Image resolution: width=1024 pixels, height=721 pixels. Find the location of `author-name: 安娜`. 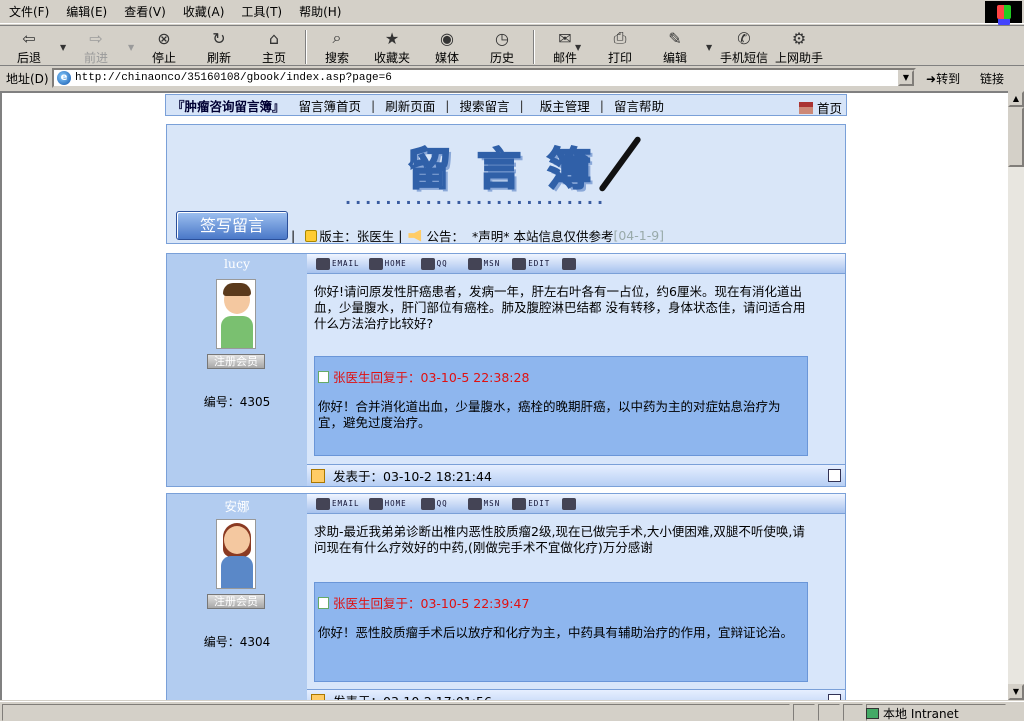

author-name: 安娜 is located at coordinates (237, 505).